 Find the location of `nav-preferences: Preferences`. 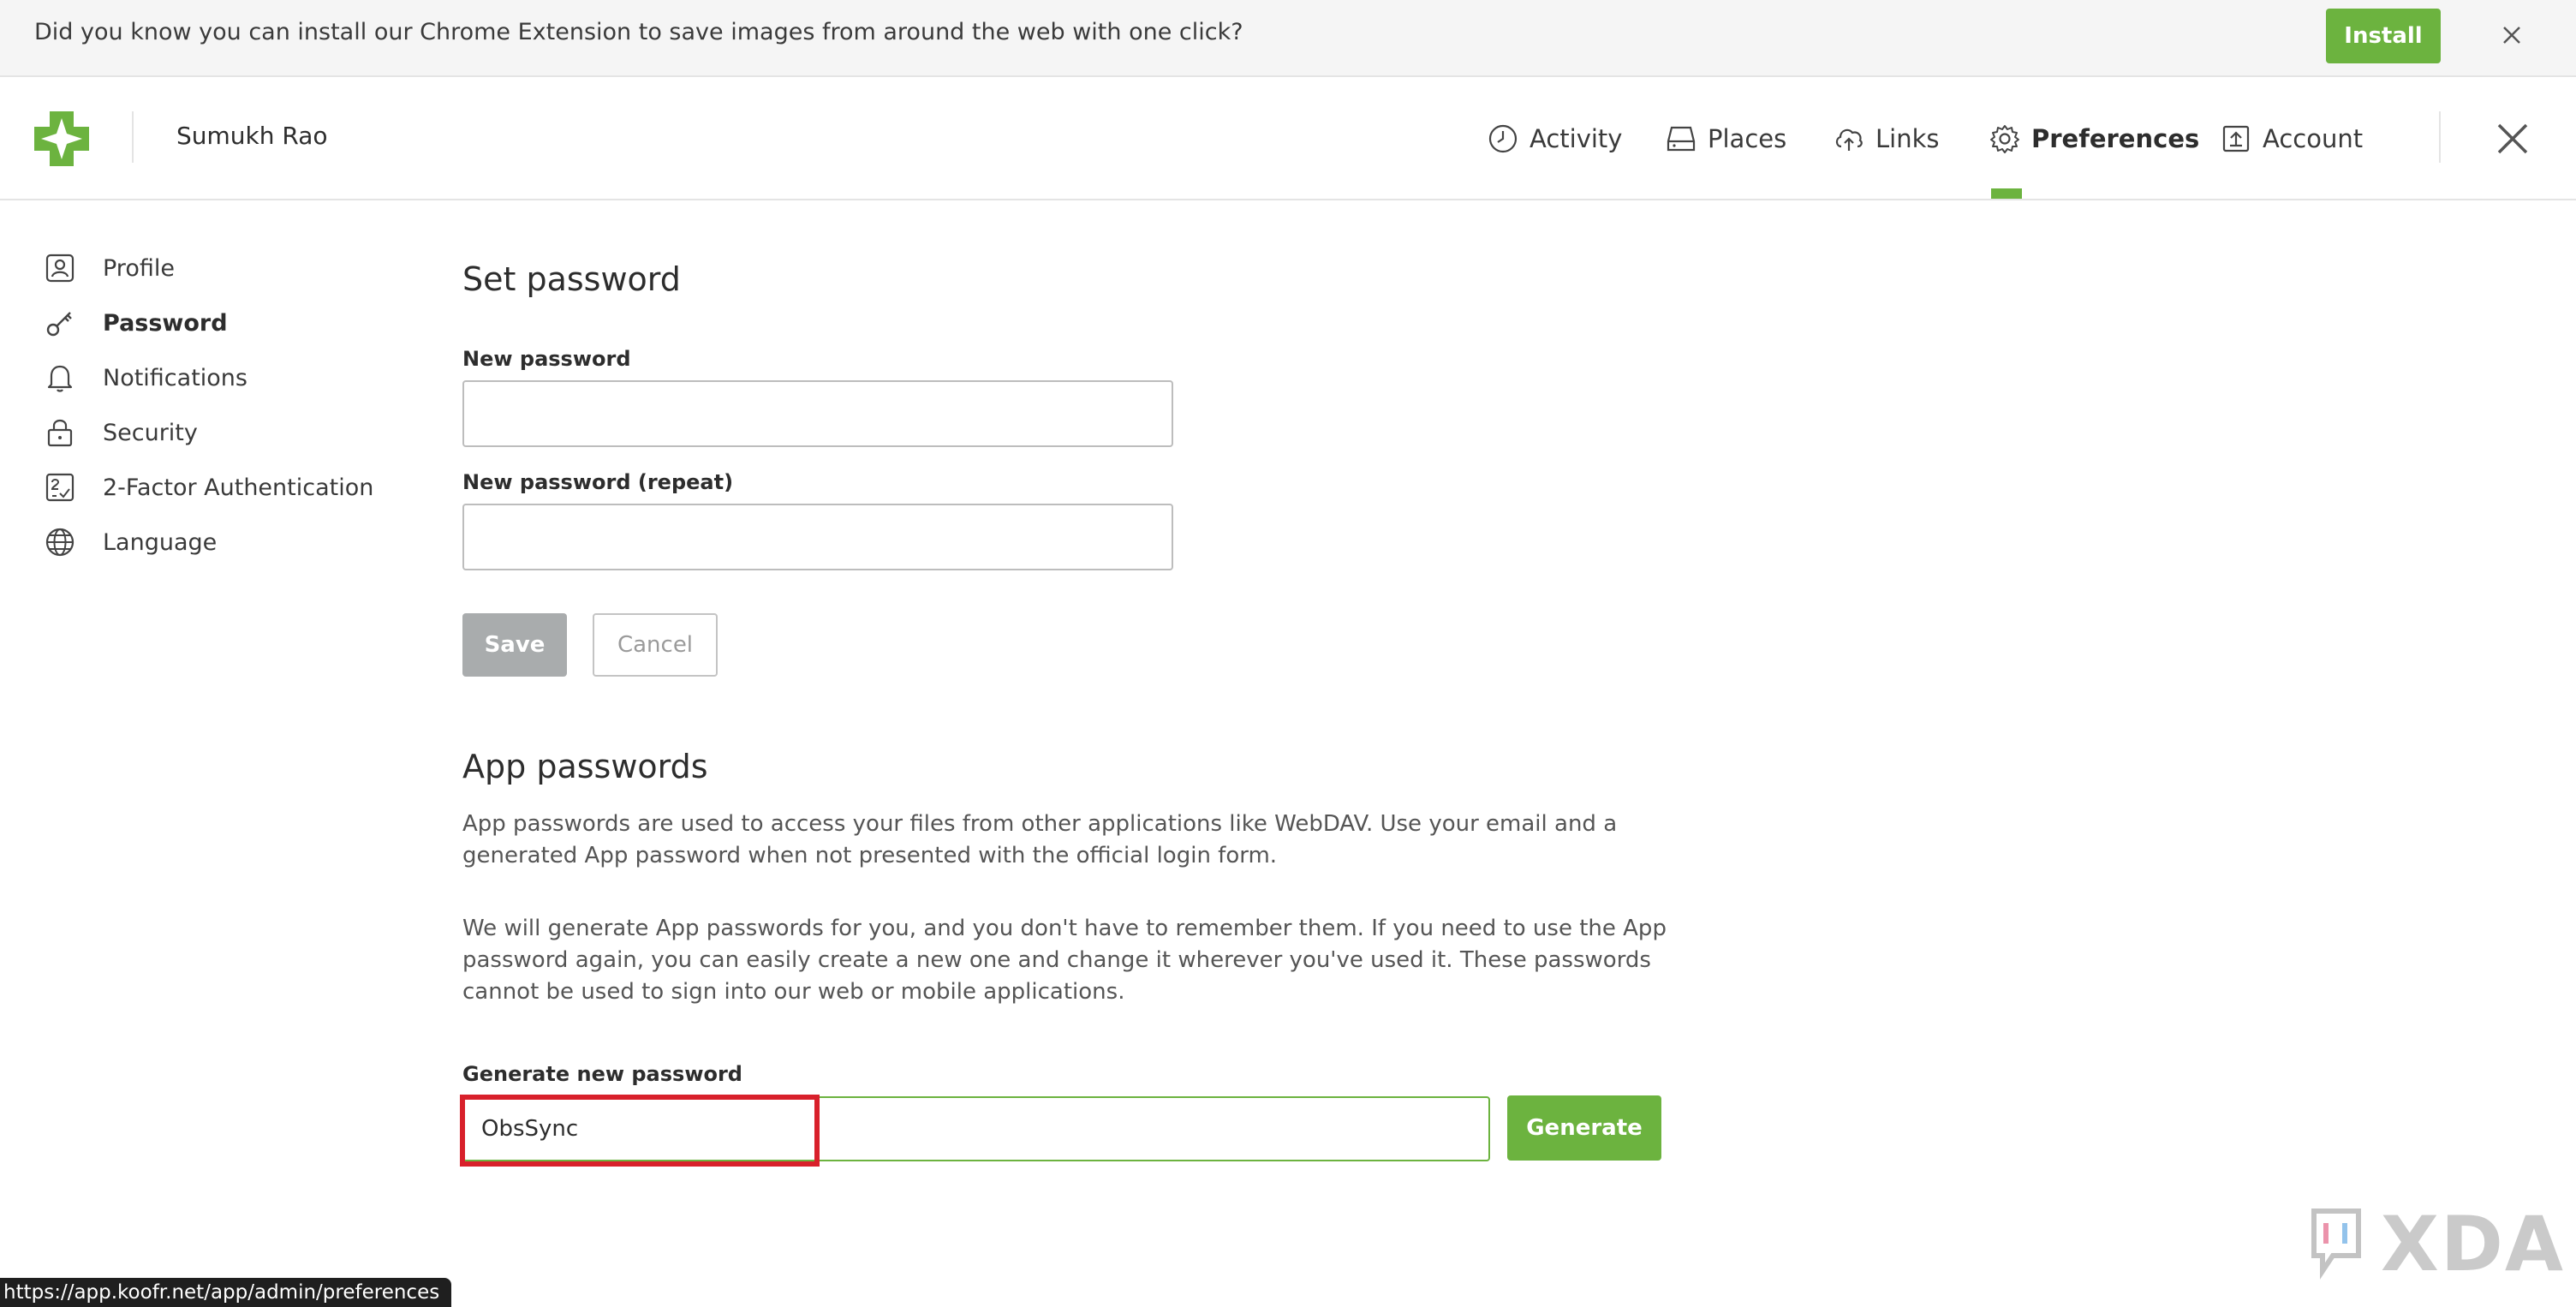

nav-preferences: Preferences is located at coordinates (2094, 139).